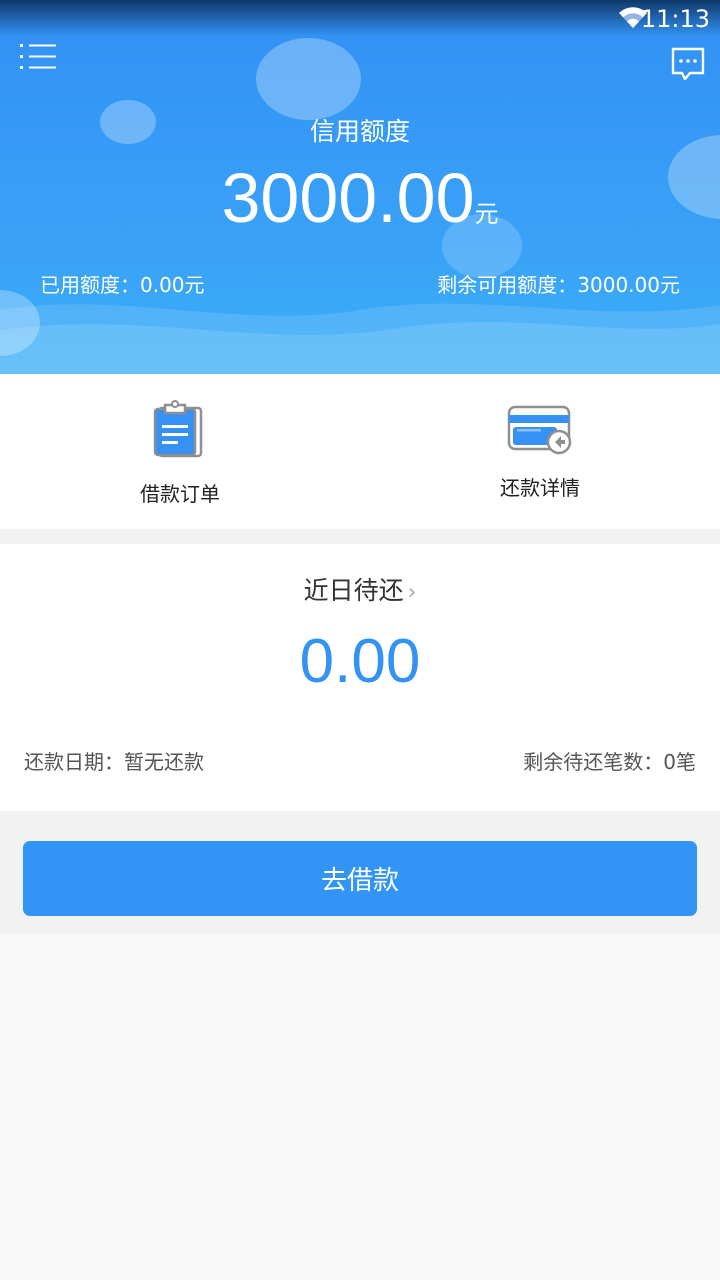 This screenshot has height=1280, width=720. Describe the element at coordinates (360, 661) in the screenshot. I see `recent-due-amount: 0.00` at that location.